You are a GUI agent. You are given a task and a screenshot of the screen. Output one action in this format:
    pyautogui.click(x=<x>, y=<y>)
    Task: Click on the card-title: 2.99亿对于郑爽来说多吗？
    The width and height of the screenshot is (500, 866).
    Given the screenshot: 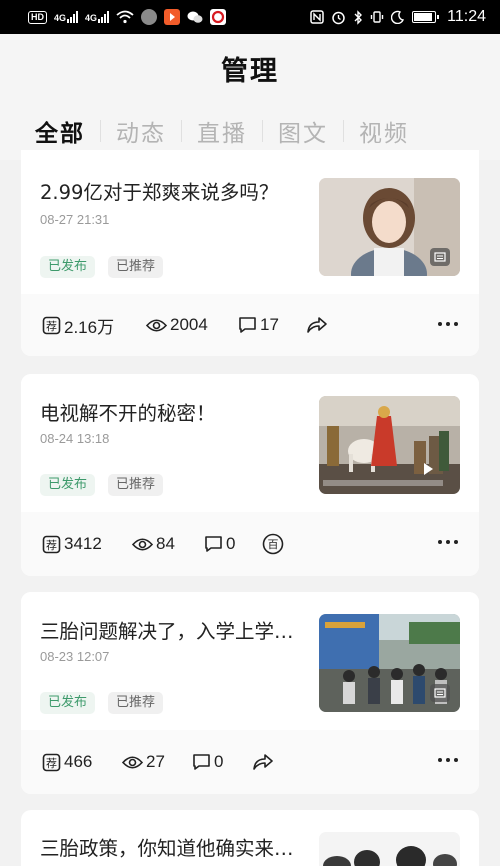 What is the action you would take?
    pyautogui.click(x=169, y=190)
    